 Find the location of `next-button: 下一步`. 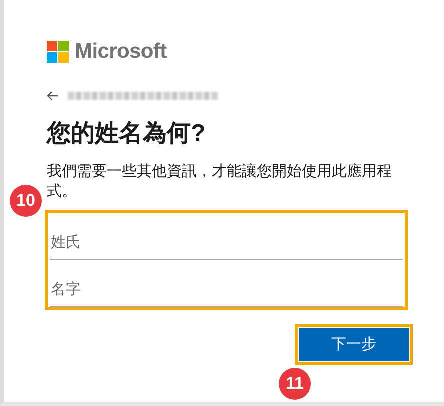

next-button: 下一步 is located at coordinates (354, 344).